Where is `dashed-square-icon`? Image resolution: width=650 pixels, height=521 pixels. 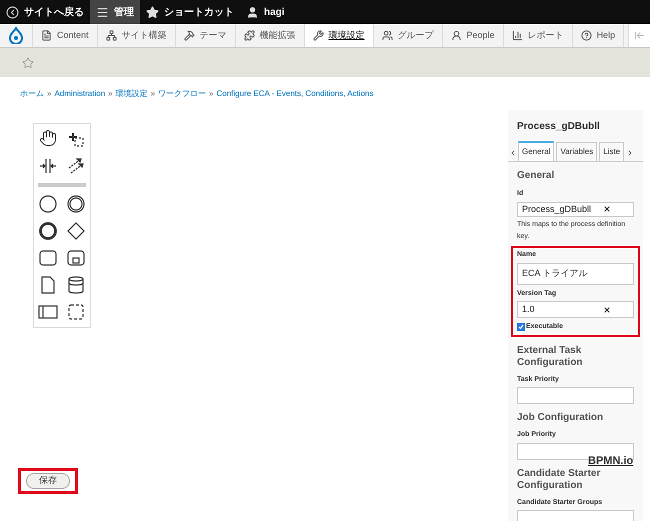
dashed-square-icon is located at coordinates (76, 312).